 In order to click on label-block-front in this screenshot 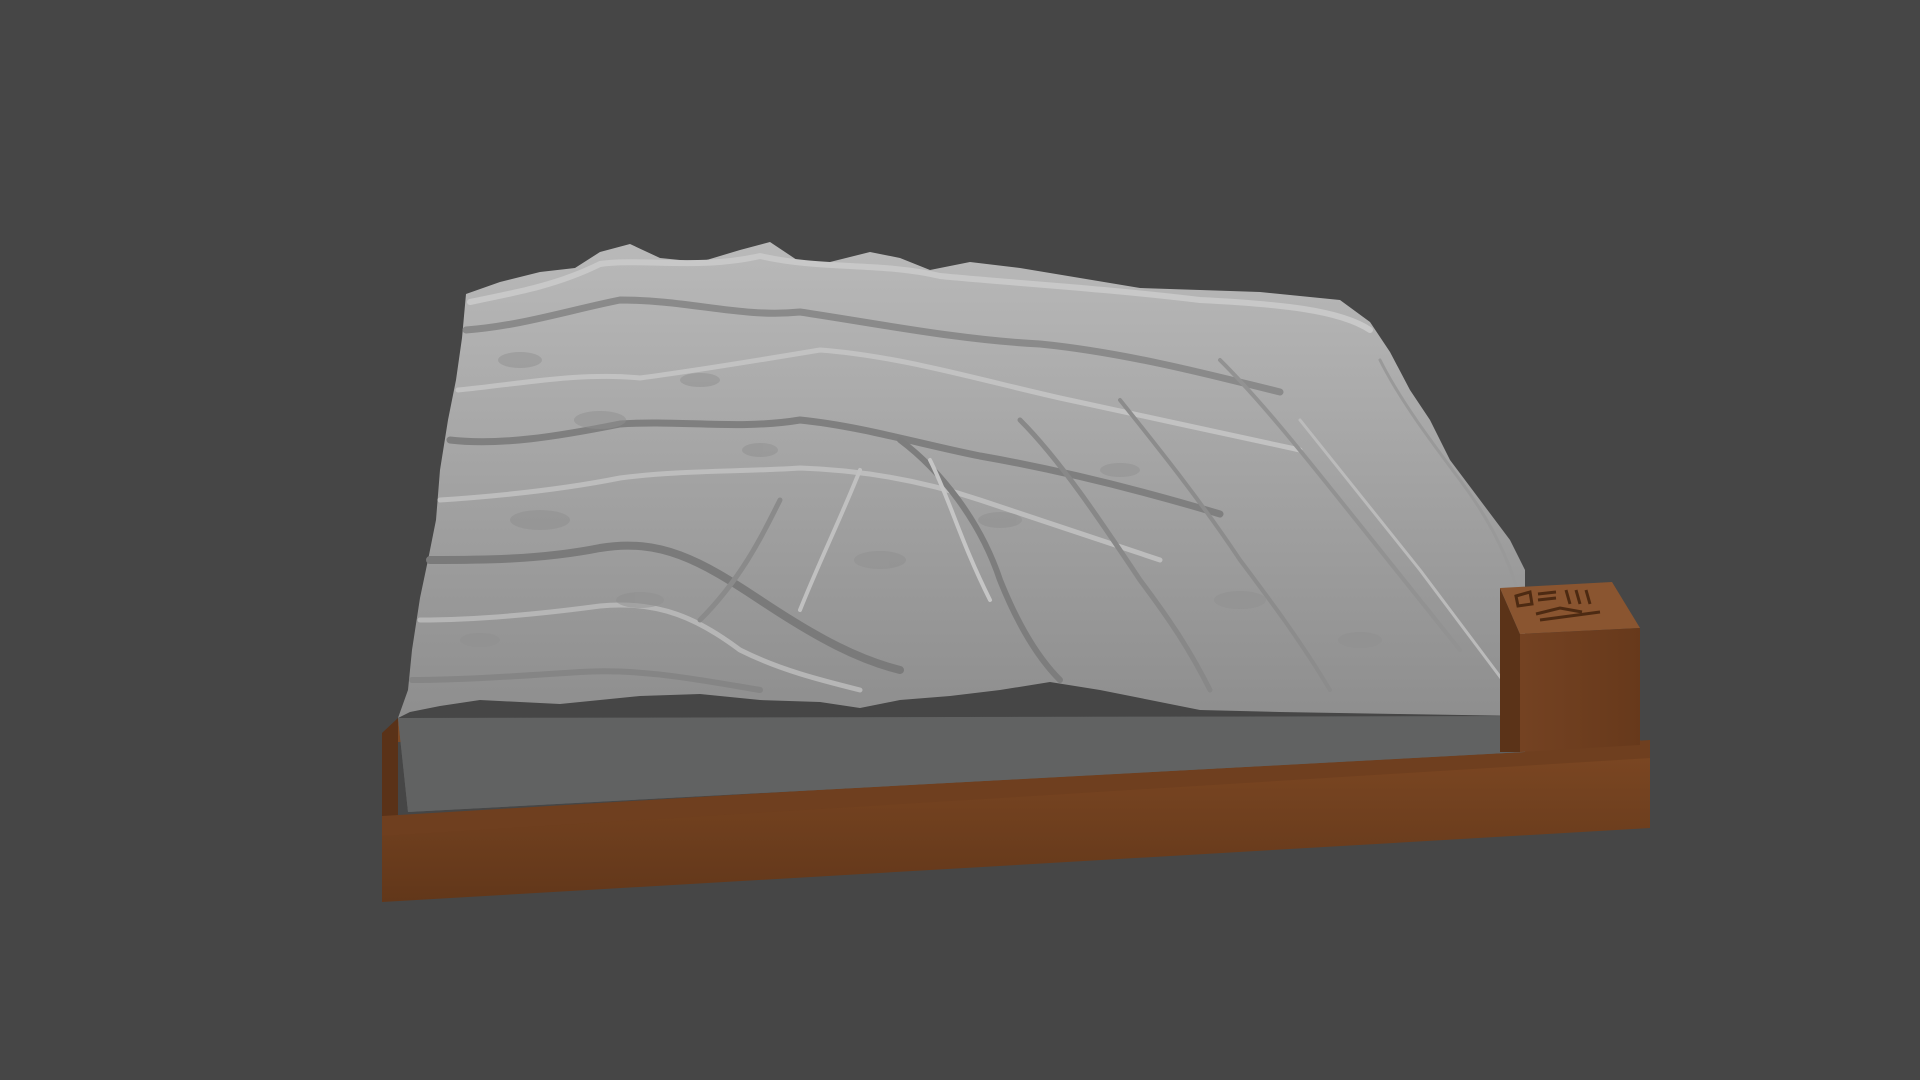, I will do `click(1580, 690)`.